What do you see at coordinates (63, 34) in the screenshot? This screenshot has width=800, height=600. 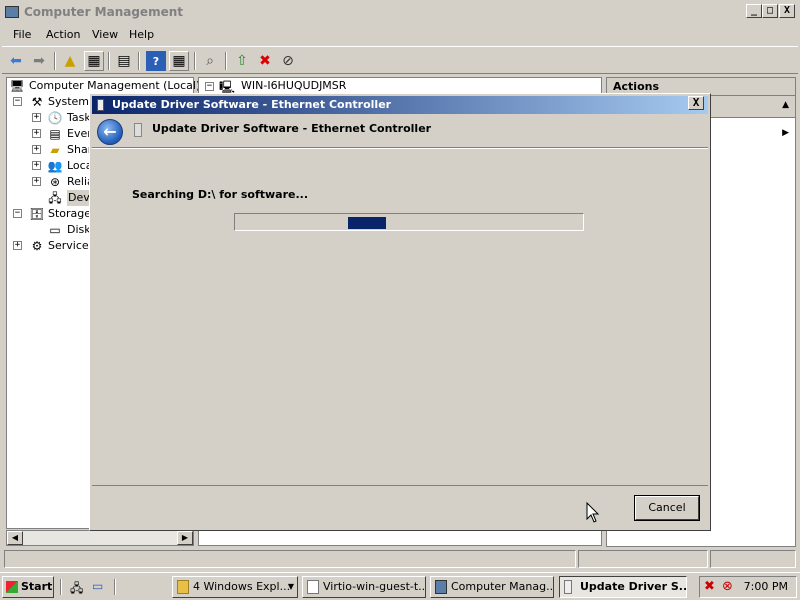 I see `menu-action: Action` at bounding box center [63, 34].